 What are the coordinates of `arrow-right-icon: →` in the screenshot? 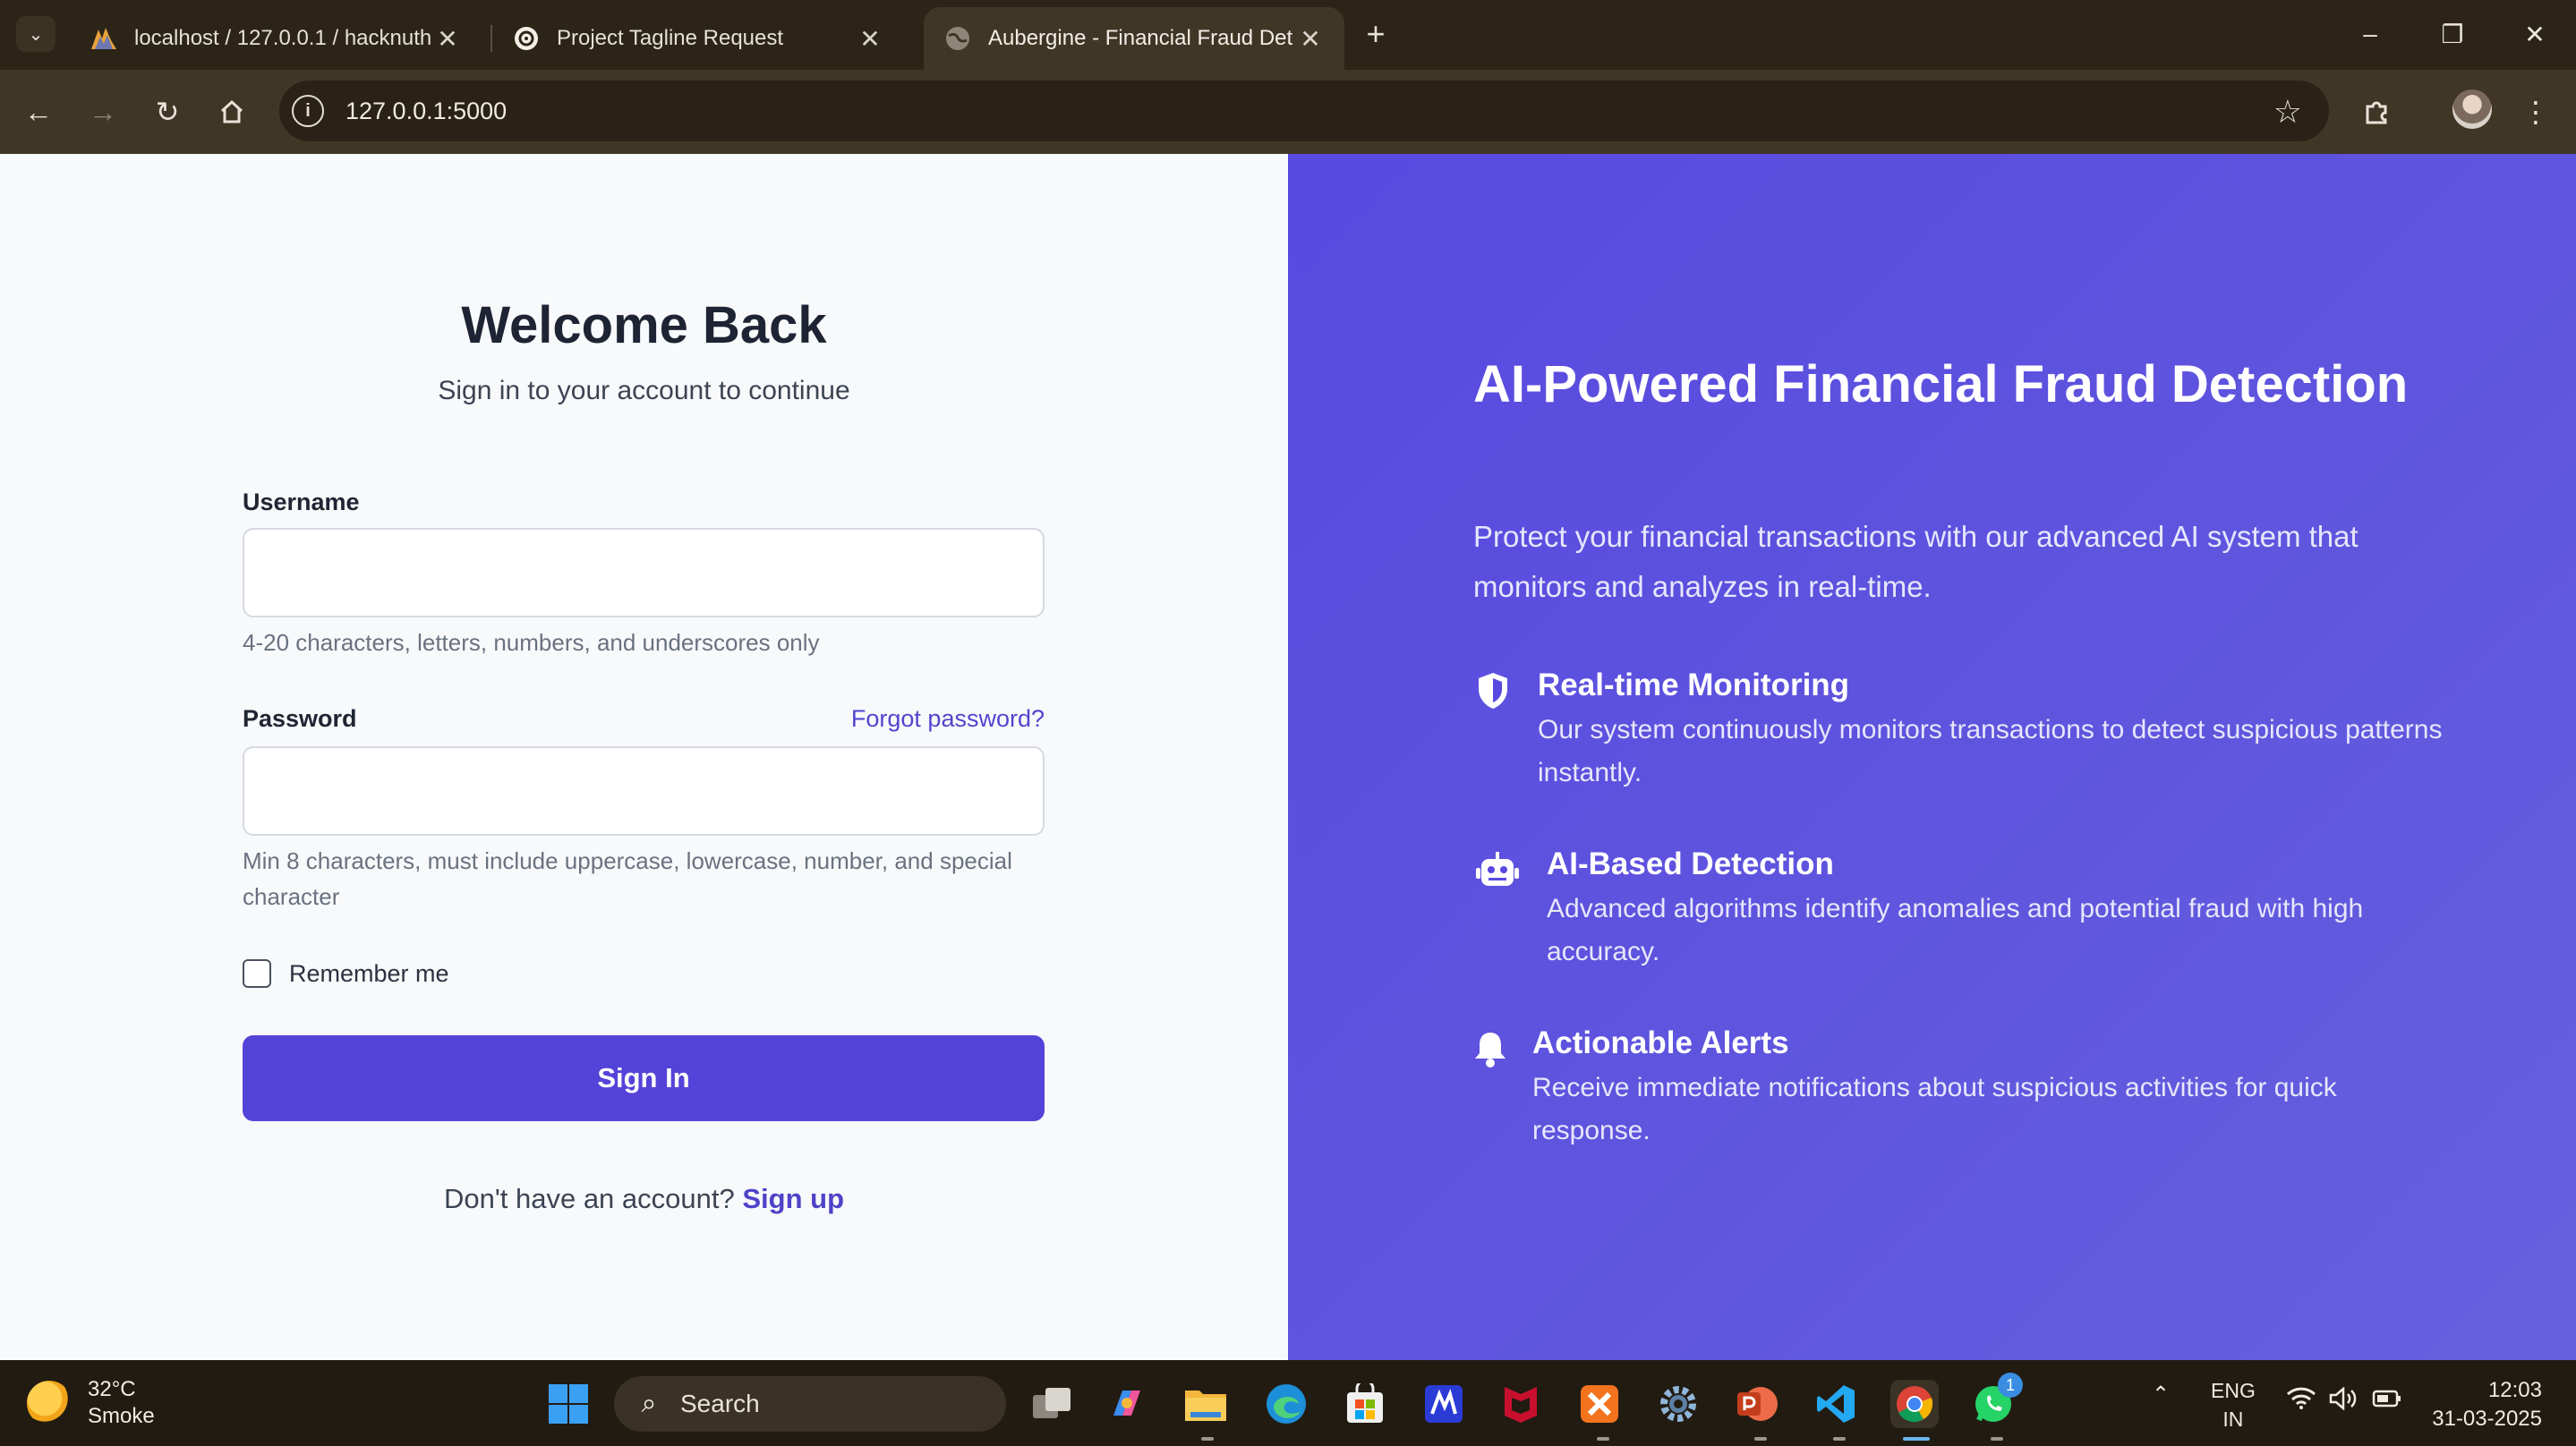 It's located at (103, 111).